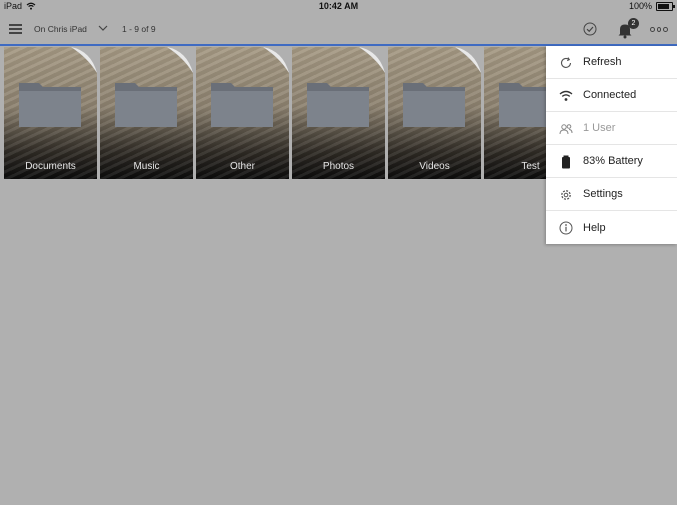 The width and height of the screenshot is (677, 505). What do you see at coordinates (566, 62) in the screenshot?
I see `refresh-icon` at bounding box center [566, 62].